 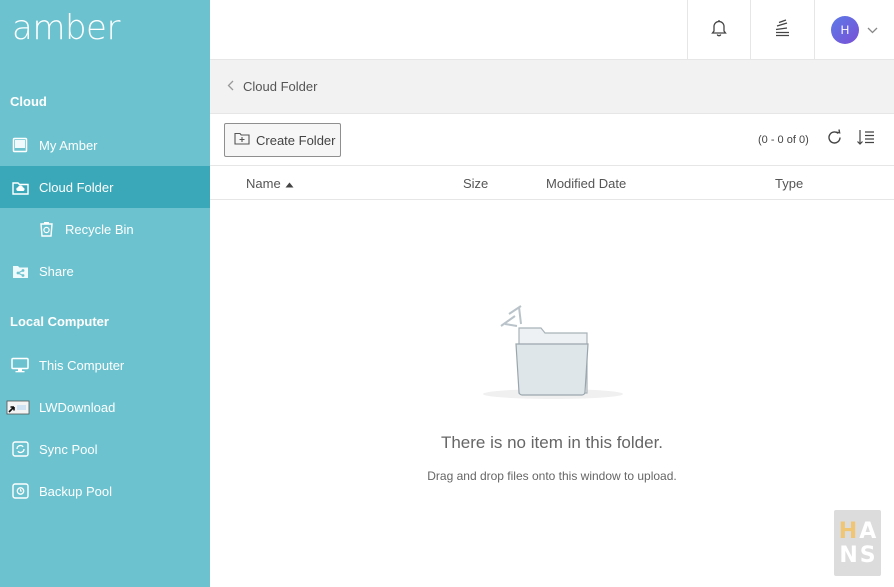 I want to click on column-header-size: Size, so click(x=475, y=183).